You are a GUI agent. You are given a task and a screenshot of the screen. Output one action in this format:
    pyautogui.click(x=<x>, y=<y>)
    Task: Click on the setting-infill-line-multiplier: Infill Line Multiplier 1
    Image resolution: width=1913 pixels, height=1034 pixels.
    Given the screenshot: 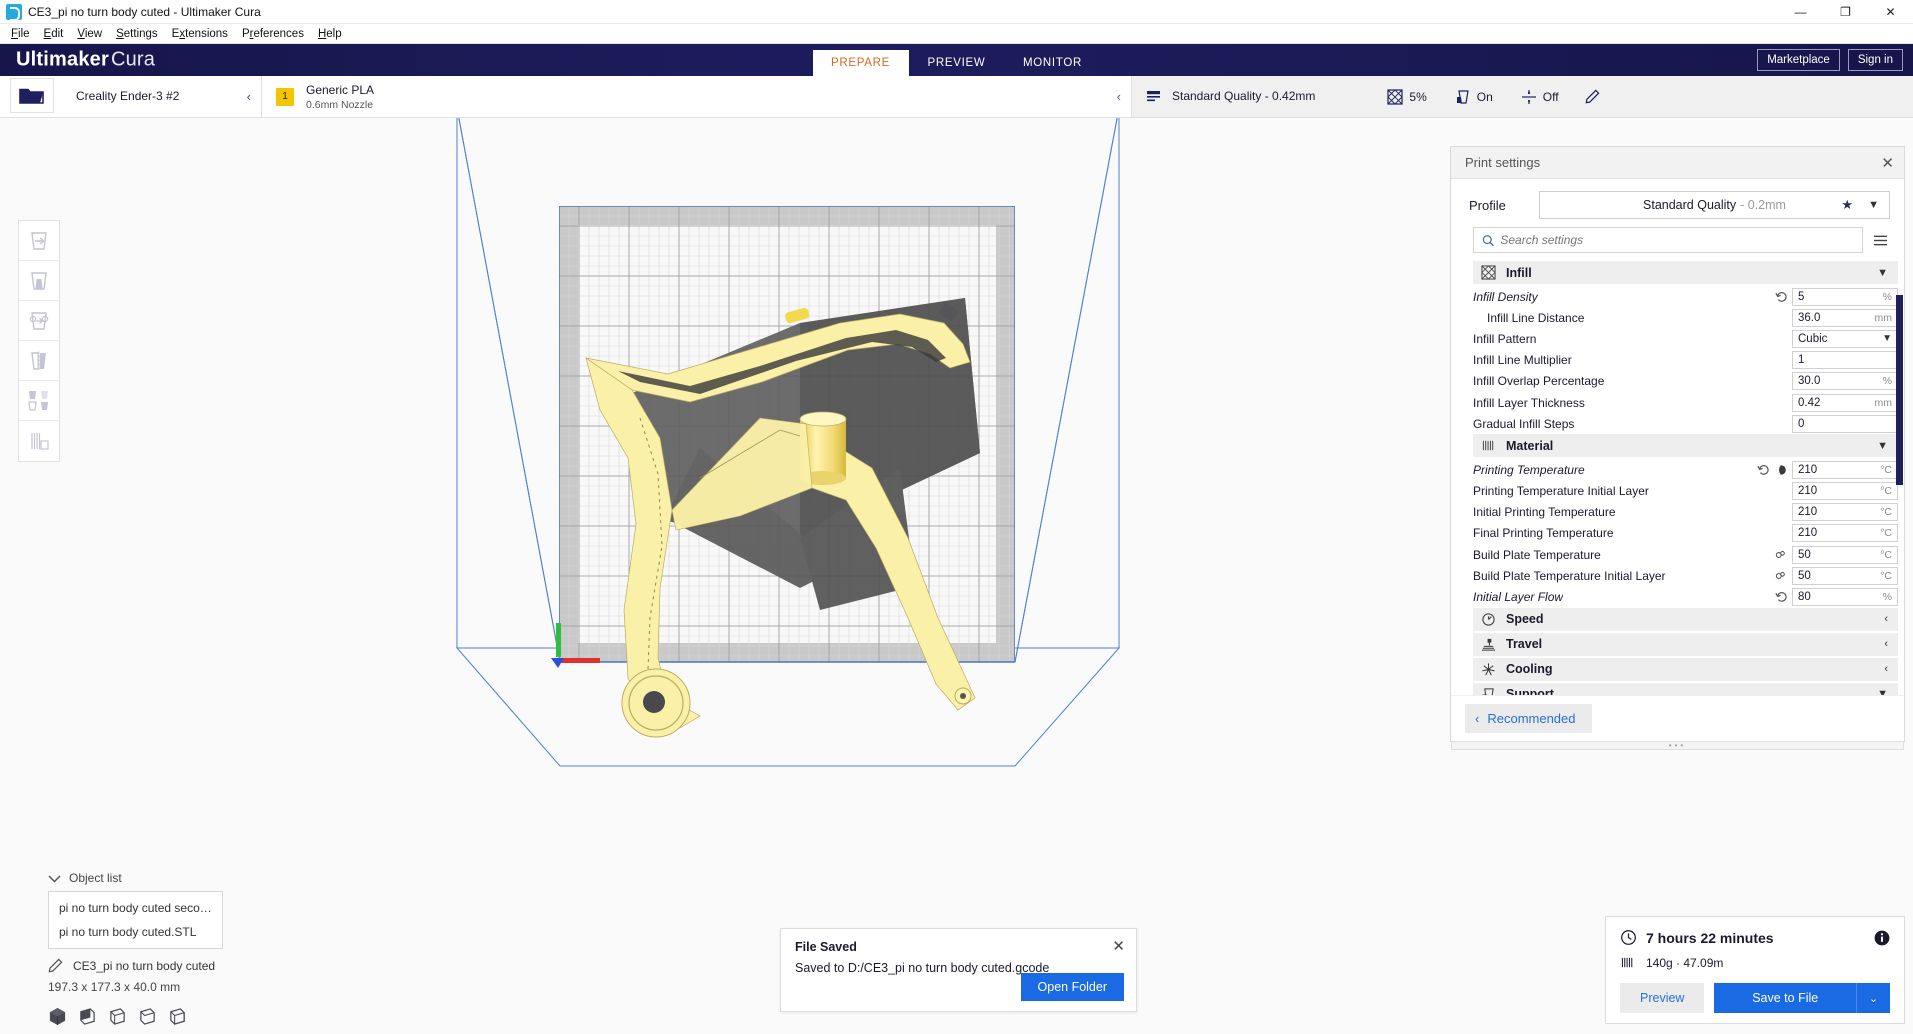 What is the action you would take?
    pyautogui.click(x=1685, y=360)
    